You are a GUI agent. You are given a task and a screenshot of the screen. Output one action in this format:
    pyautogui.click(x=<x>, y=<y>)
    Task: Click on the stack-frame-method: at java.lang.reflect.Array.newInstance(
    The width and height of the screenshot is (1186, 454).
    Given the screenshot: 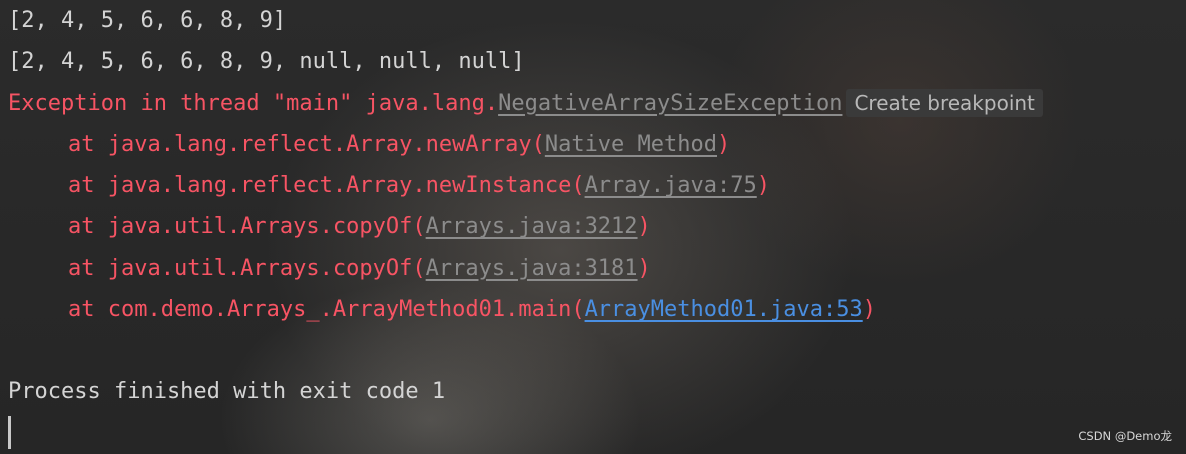 What is the action you would take?
    pyautogui.click(x=326, y=186)
    